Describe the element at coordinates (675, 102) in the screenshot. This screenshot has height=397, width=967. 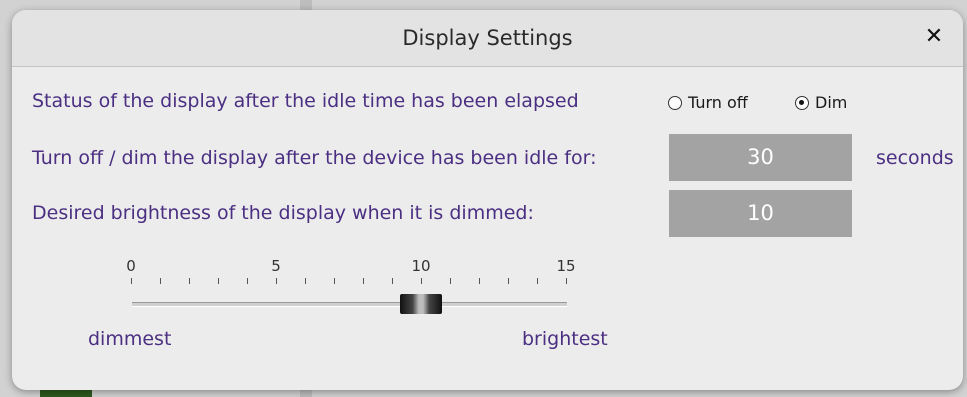
I see `radio-turn-off-circle` at that location.